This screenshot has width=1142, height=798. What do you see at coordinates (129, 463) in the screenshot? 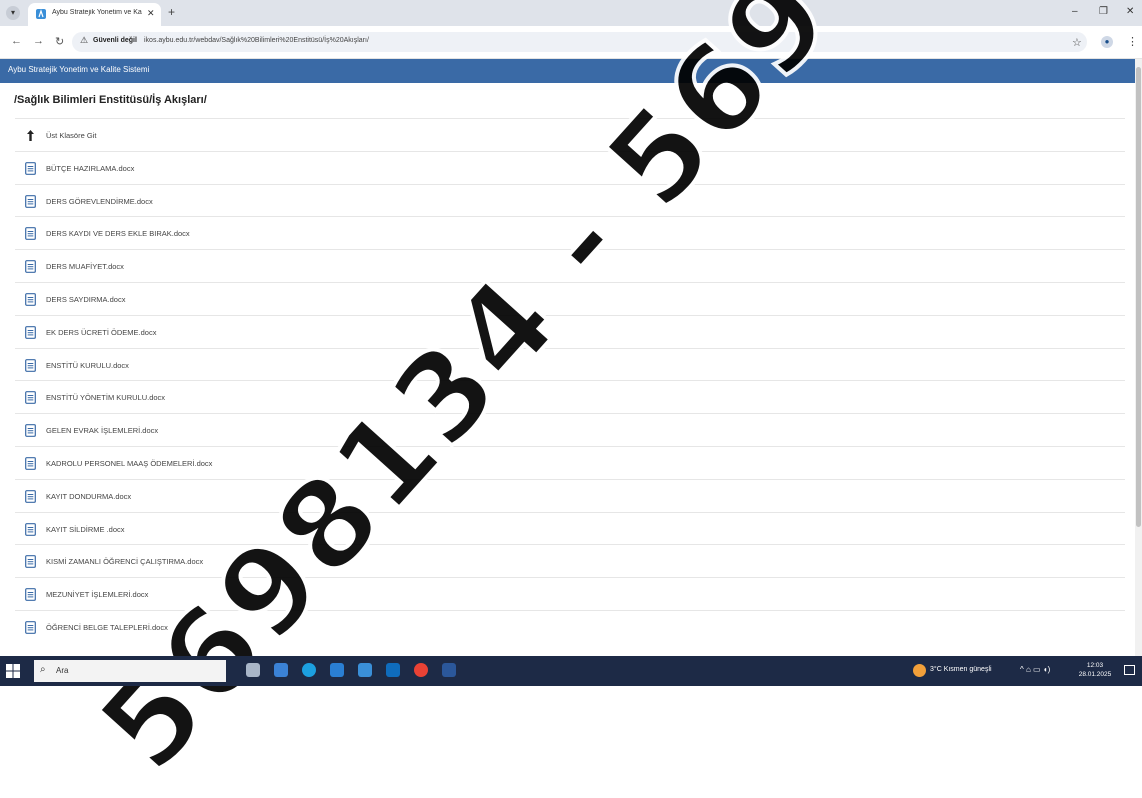
I see `file-name: KADROLU PERSONEL MAAŞ ÖDEMELERİ.docx` at bounding box center [129, 463].